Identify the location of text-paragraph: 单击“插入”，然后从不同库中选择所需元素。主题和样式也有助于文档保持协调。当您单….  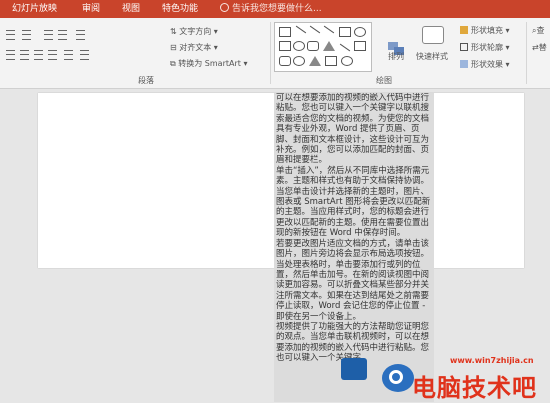
(353, 202).